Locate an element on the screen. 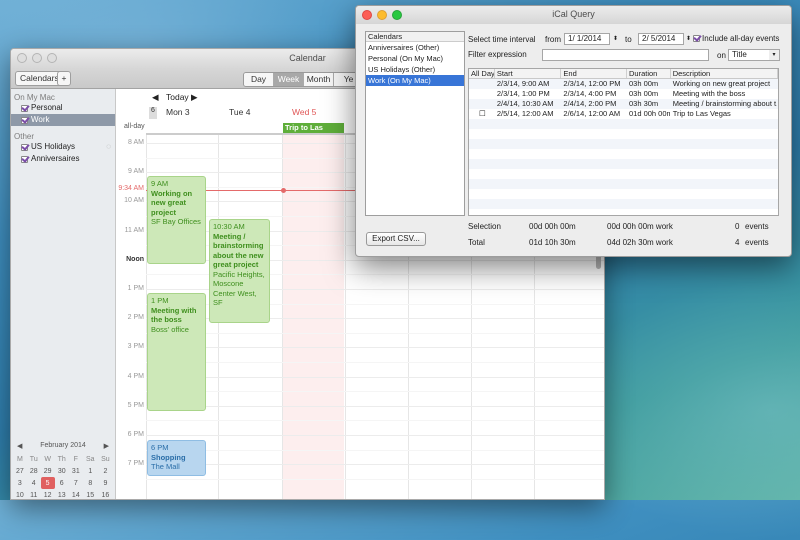  column-header: Duration is located at coordinates (649, 73).